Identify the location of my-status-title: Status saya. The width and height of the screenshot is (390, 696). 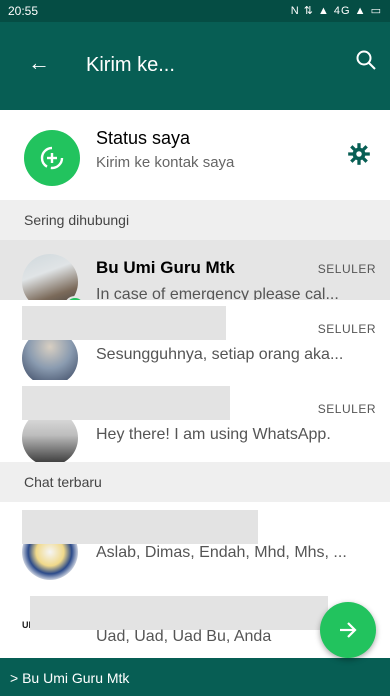
(143, 138).